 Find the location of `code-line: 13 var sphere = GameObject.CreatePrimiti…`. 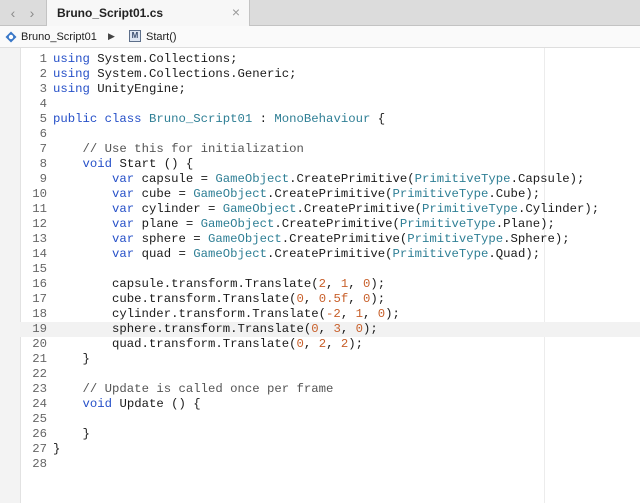

code-line: 13 var sphere = GameObject.CreatePrimiti… is located at coordinates (299, 239).